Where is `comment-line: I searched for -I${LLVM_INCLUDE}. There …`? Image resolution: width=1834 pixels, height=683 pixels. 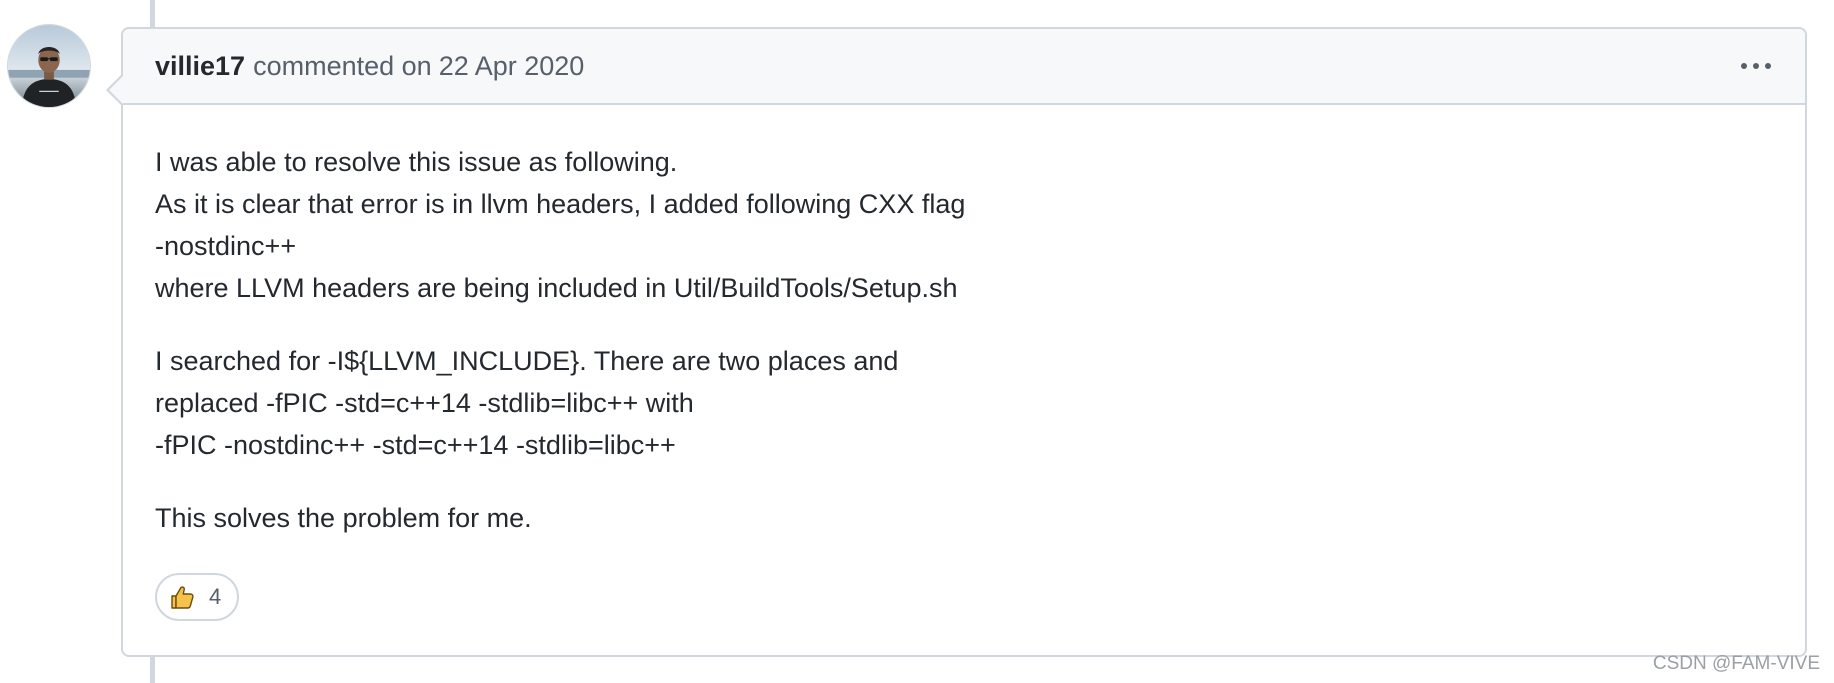
comment-line: I searched for -I${LLVM_INCLUDE}. There … is located at coordinates (527, 361).